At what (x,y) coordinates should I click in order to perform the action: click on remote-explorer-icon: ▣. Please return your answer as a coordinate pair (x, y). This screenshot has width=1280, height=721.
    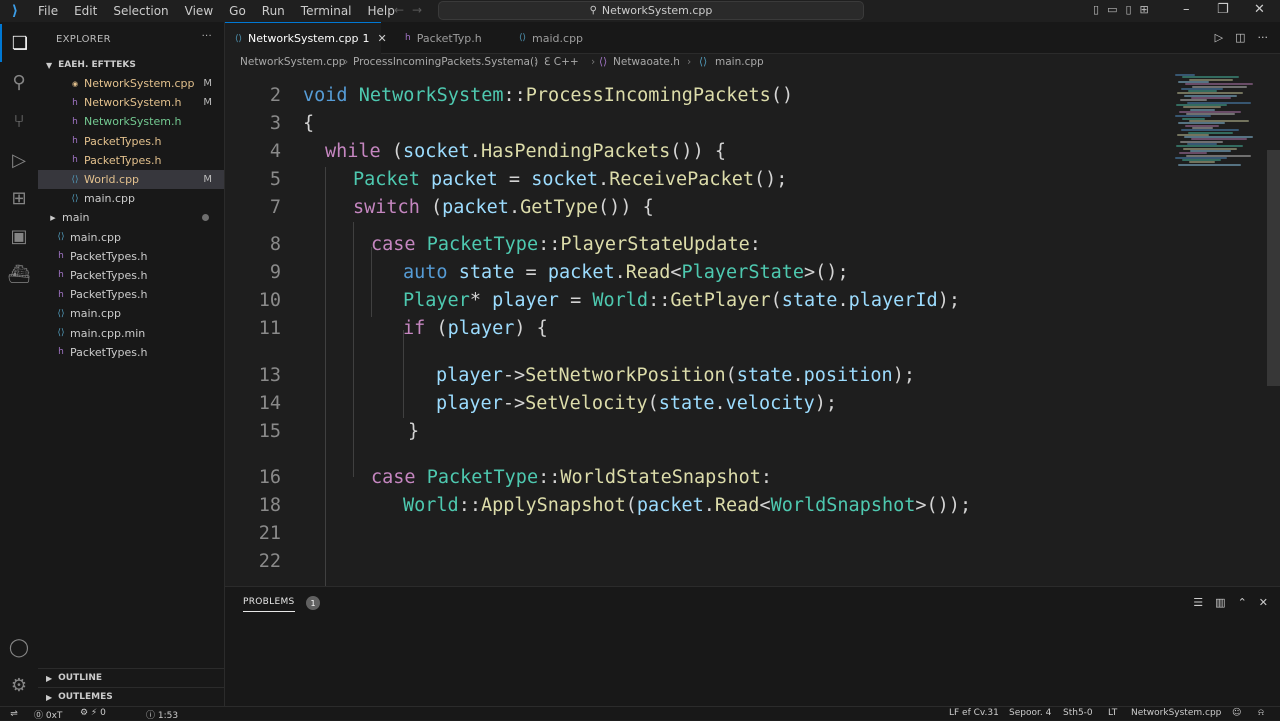
    Looking at the image, I should click on (19, 236).